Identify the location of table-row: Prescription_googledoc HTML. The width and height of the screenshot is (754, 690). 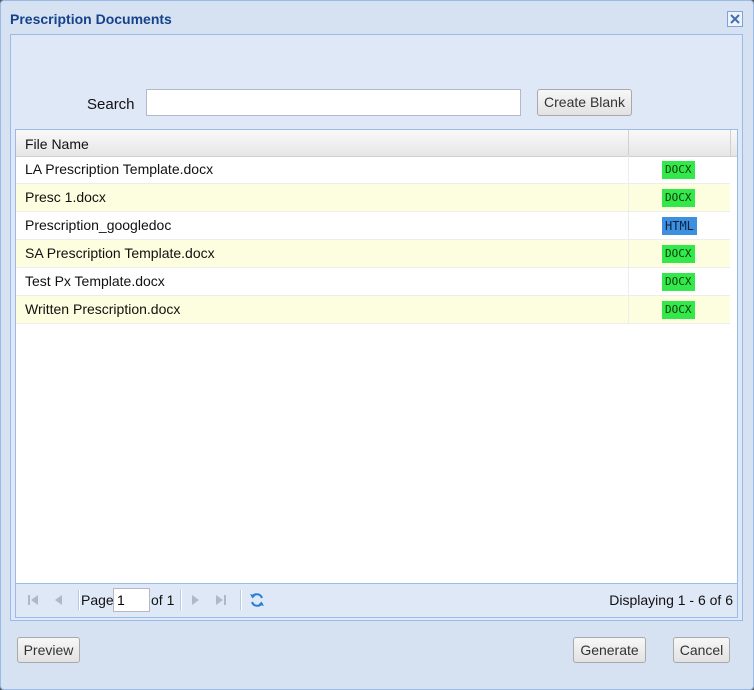
(373, 226).